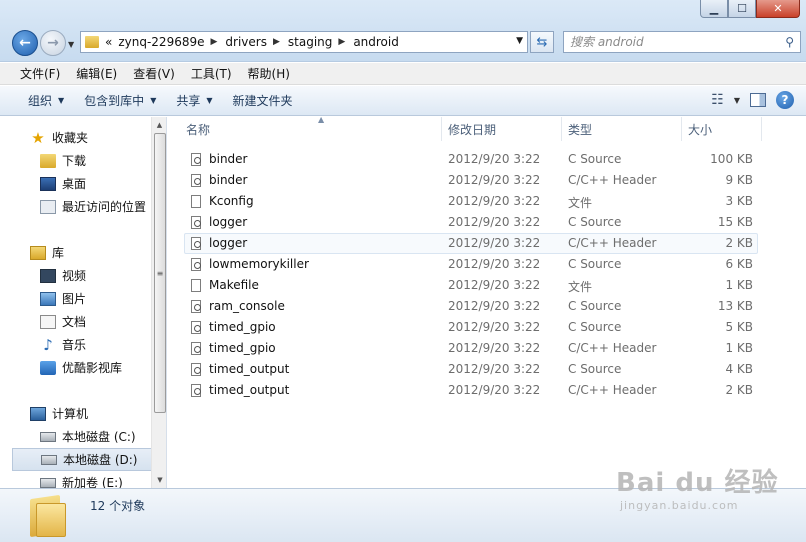 The image size is (806, 542). Describe the element at coordinates (580, 287) in the screenshot. I see `file-type: 文件` at that location.